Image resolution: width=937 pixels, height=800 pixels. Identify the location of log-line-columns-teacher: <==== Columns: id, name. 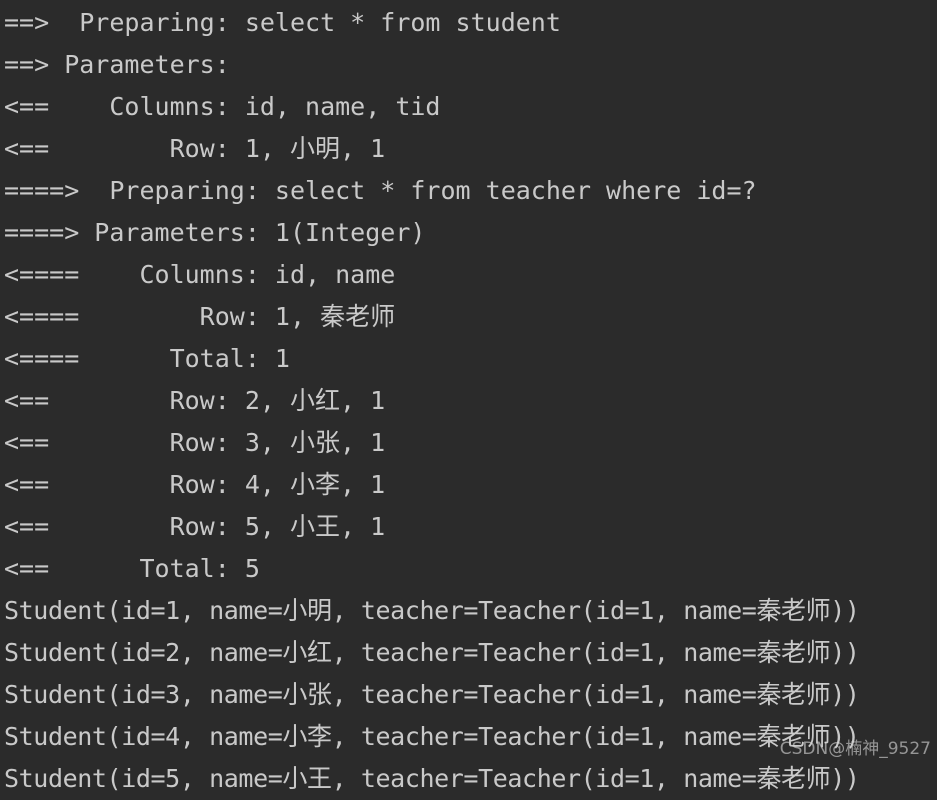
(200, 274).